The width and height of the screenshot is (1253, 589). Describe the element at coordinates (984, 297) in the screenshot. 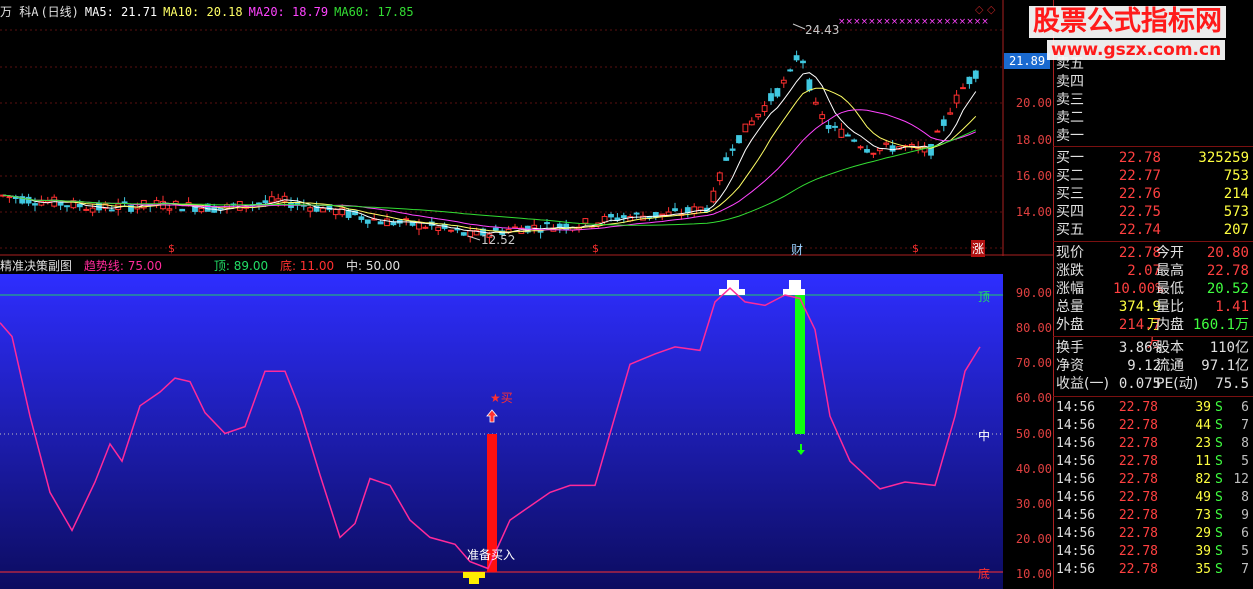

I see `top-line-label: 顶` at that location.